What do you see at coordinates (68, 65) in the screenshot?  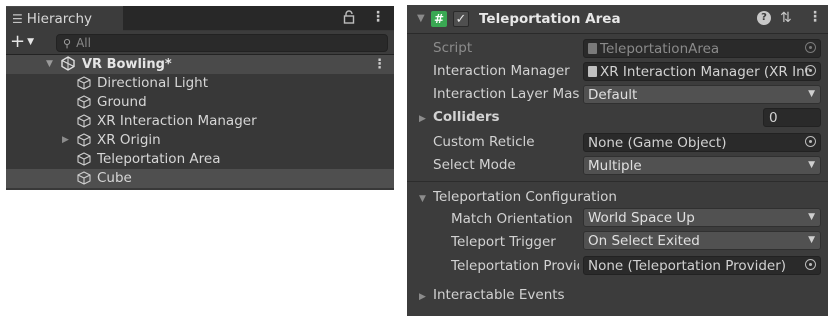 I see `unity-scene-icon` at bounding box center [68, 65].